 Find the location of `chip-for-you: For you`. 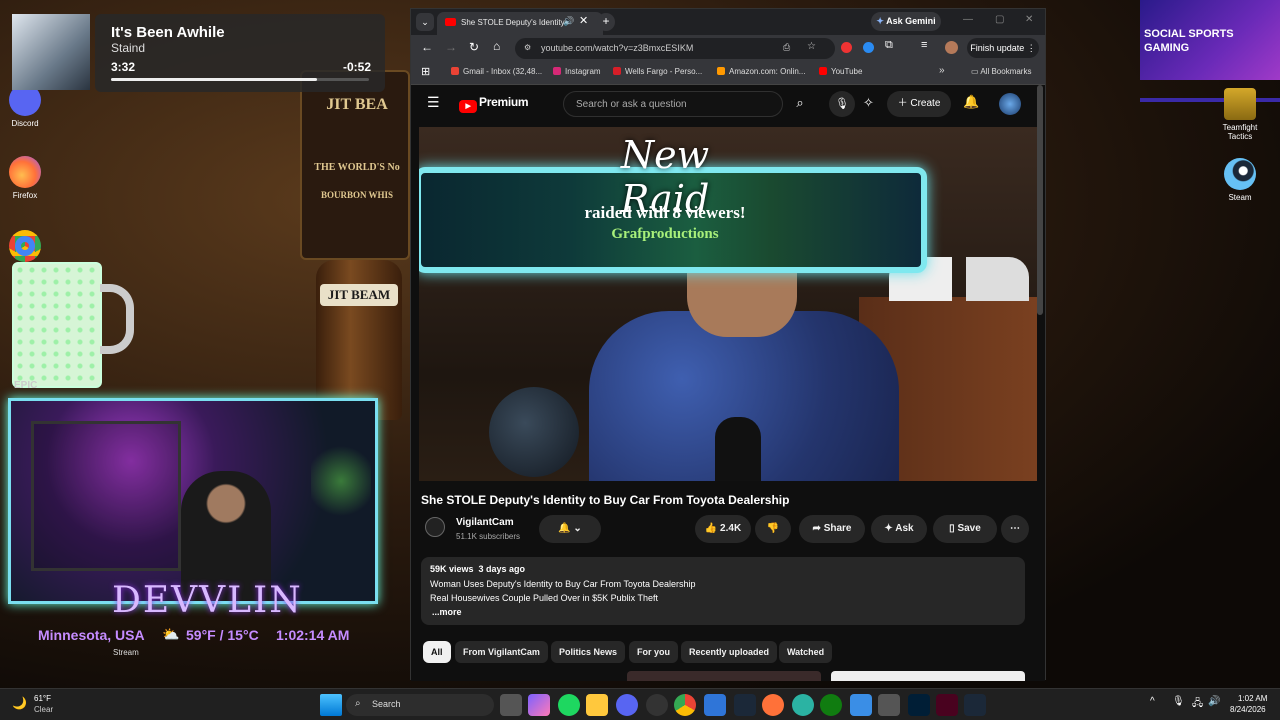

chip-for-you: For you is located at coordinates (653, 652).